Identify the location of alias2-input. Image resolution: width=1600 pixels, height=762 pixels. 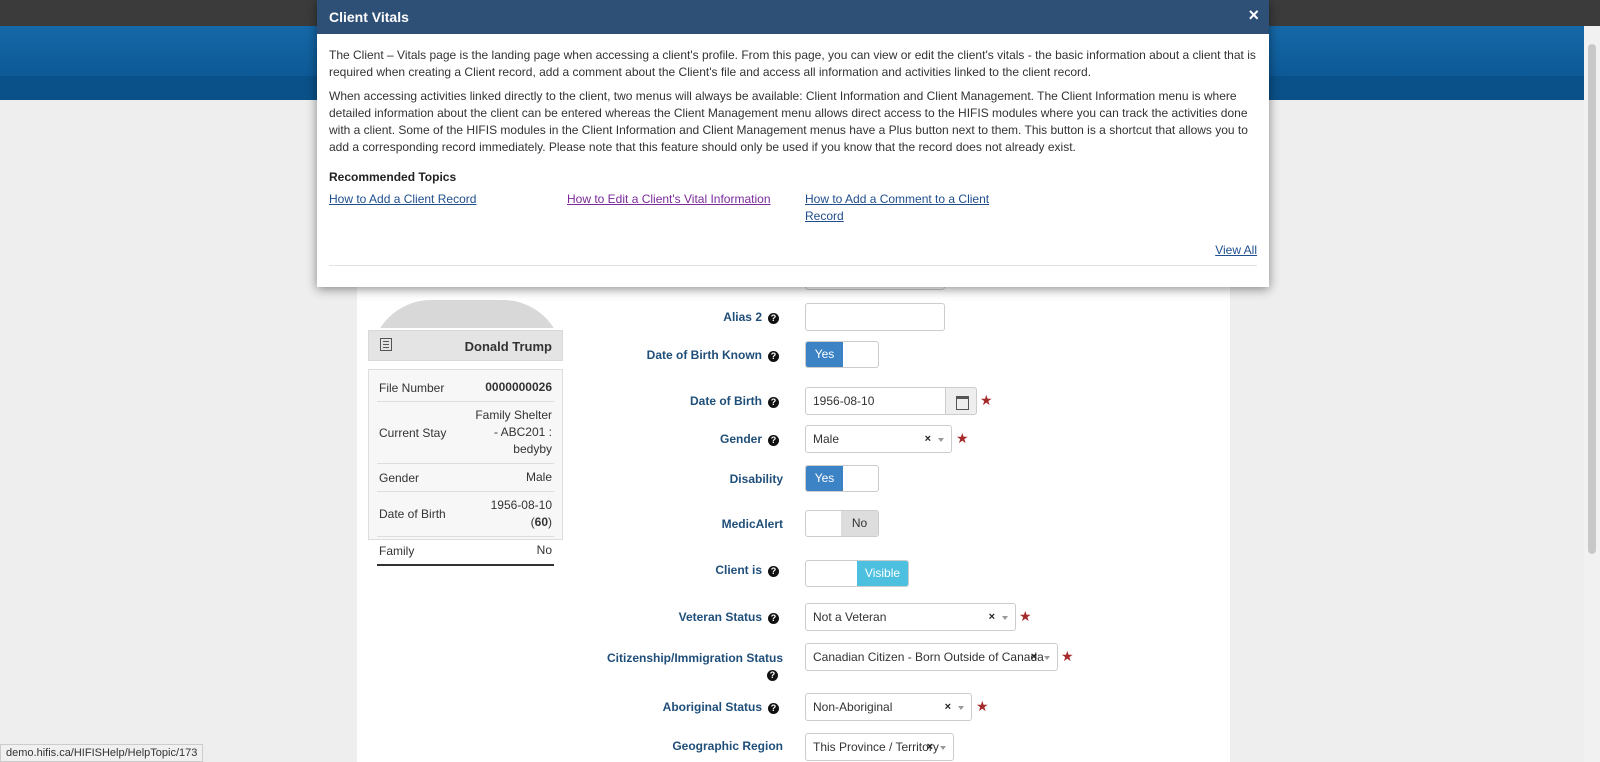
(875, 317).